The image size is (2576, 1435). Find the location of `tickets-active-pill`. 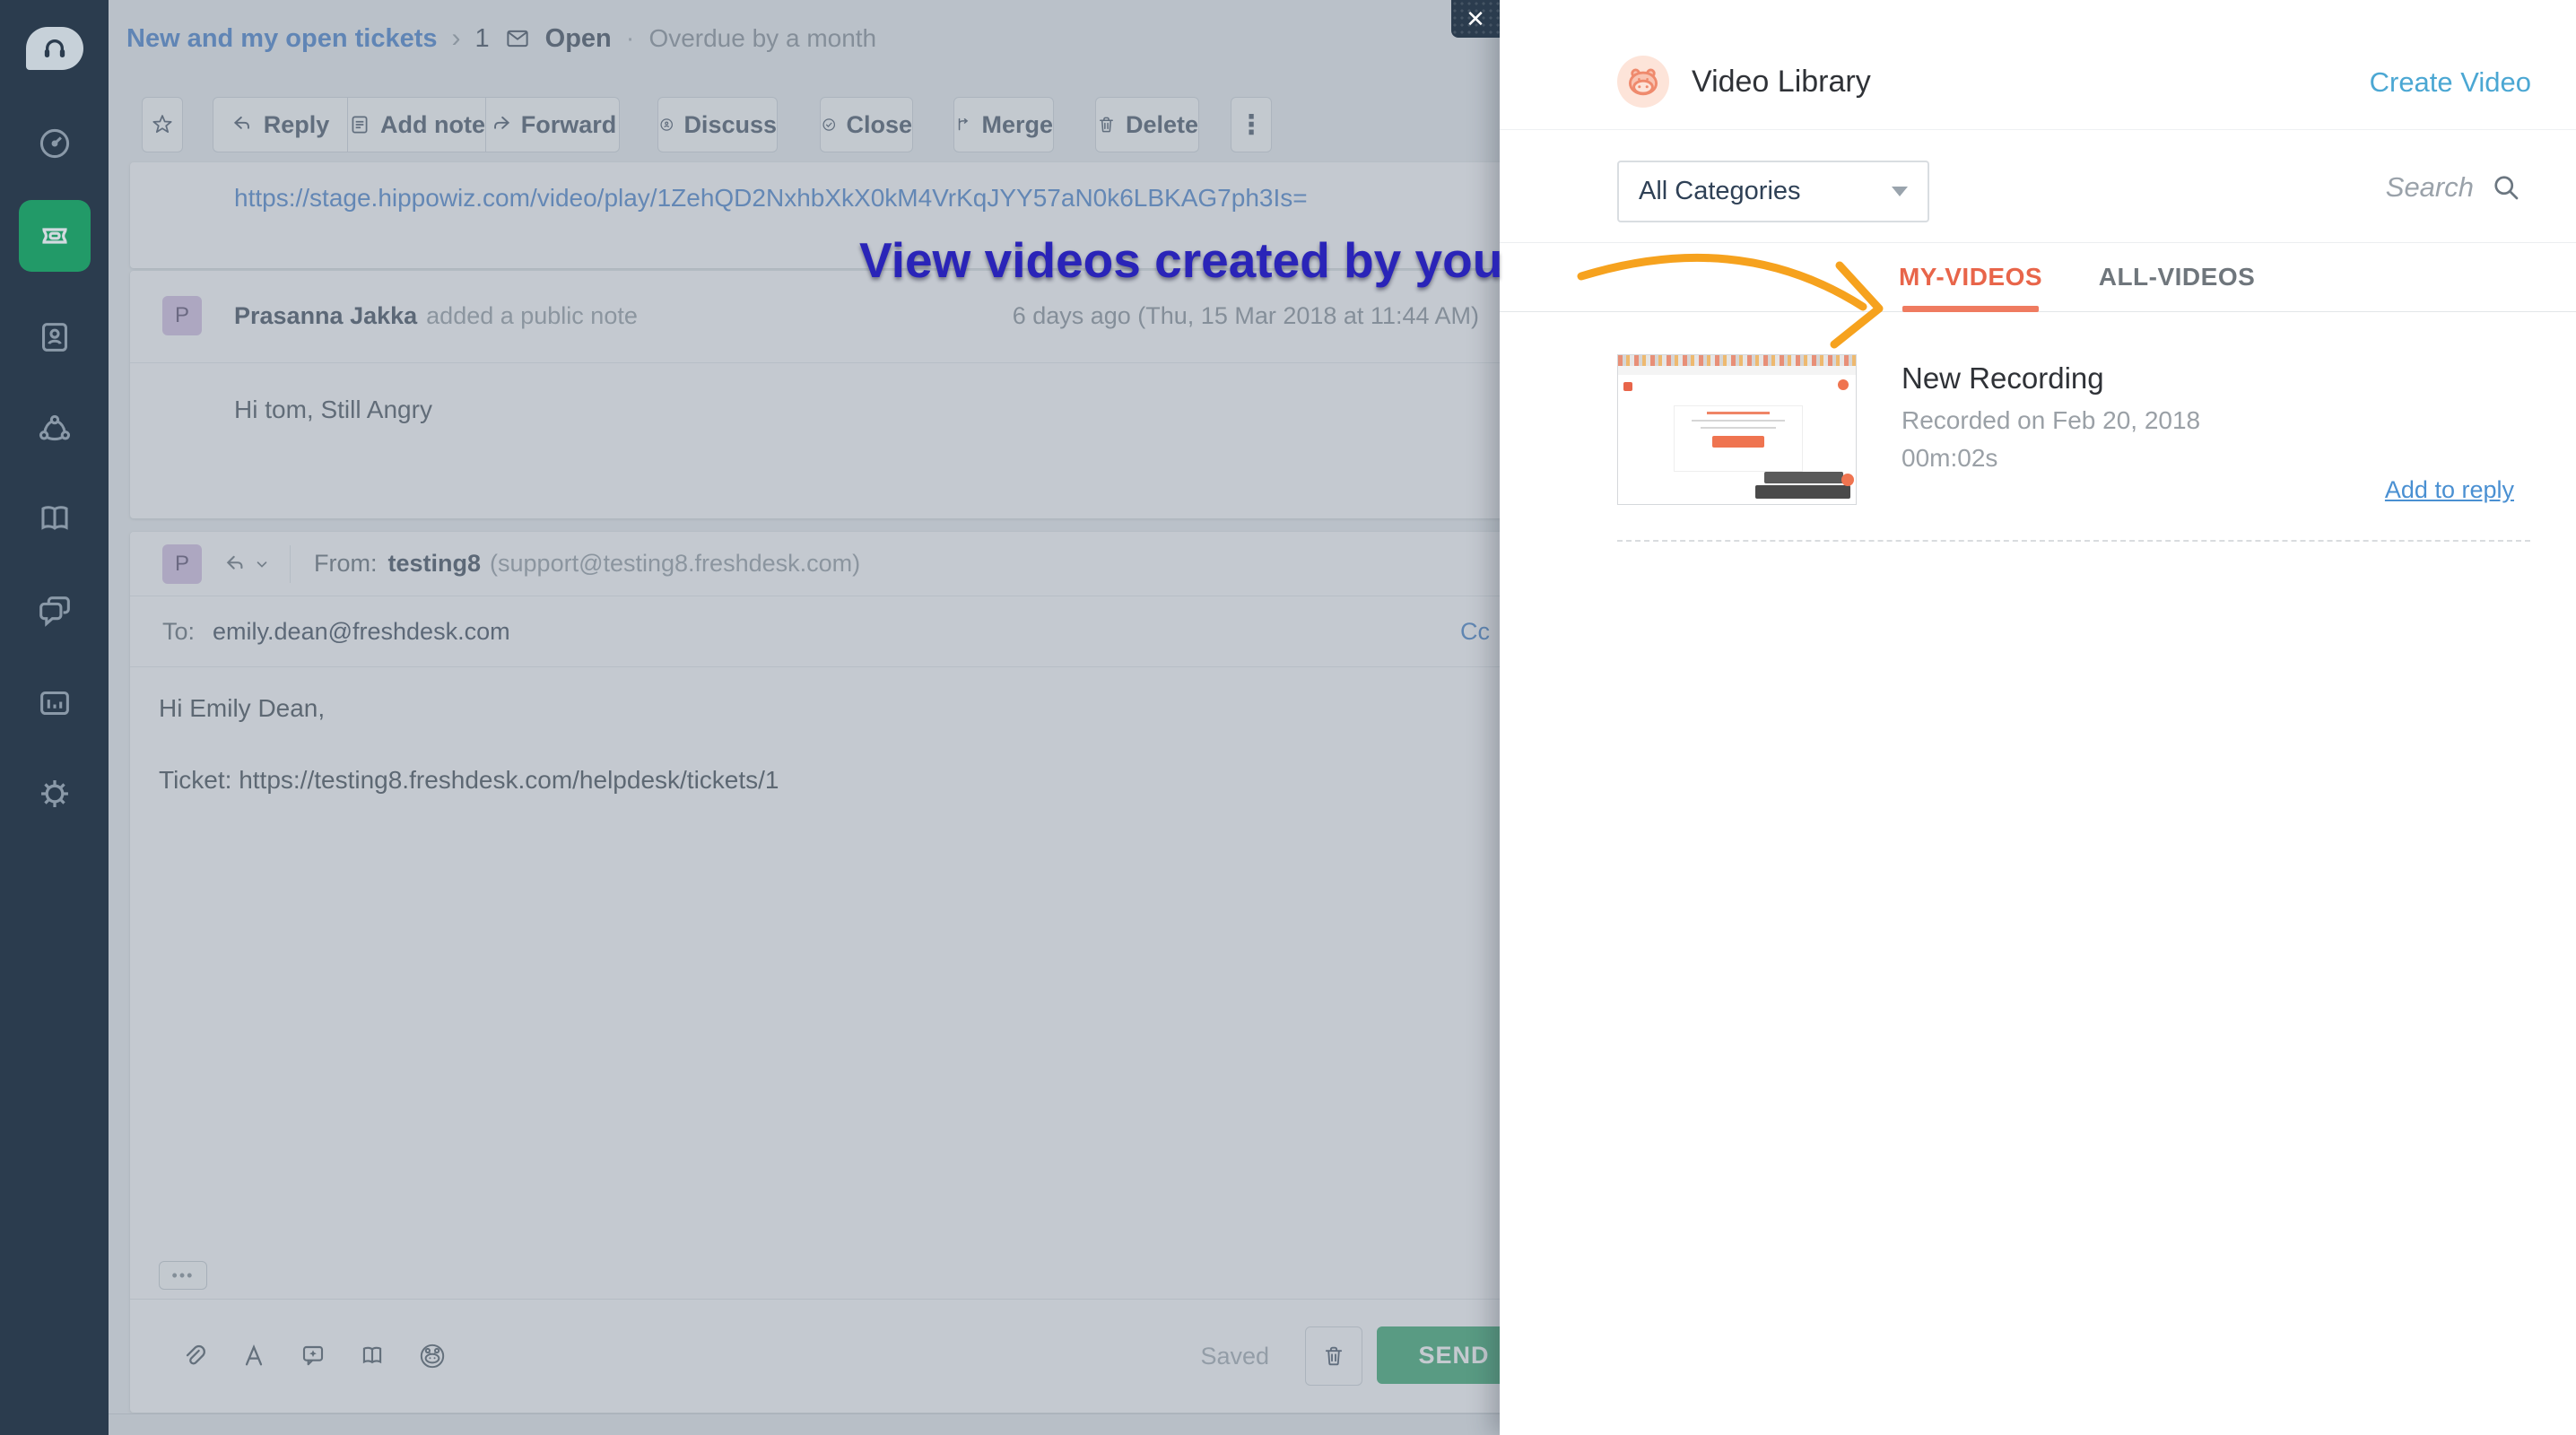

tickets-active-pill is located at coordinates (54, 236).